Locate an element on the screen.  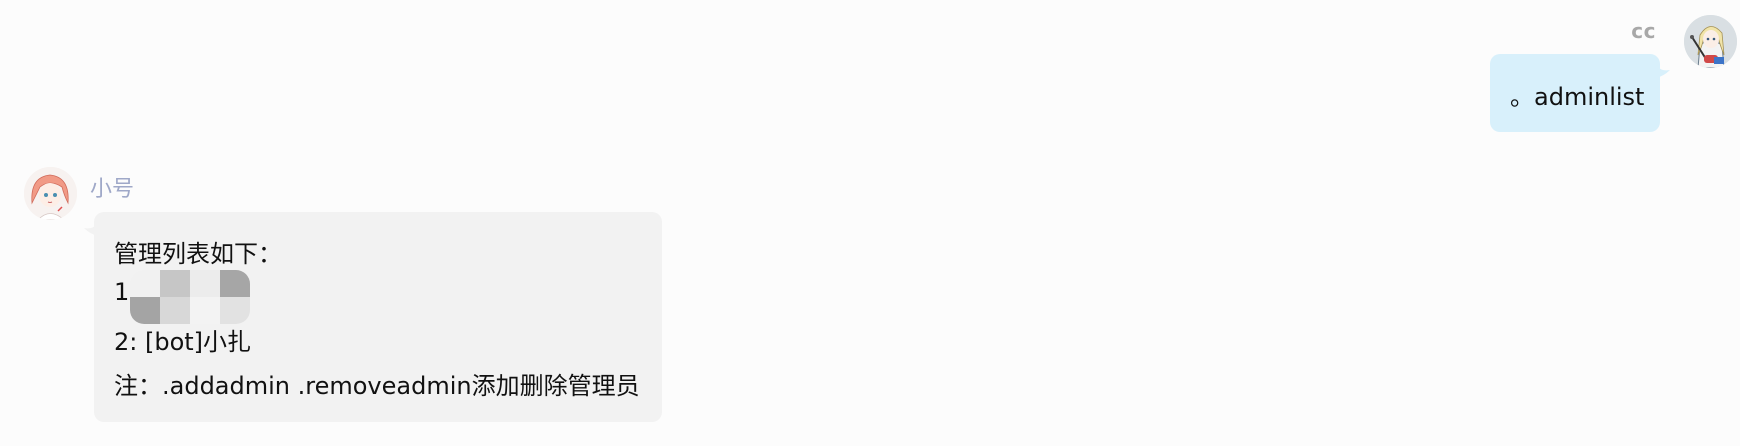
message-line-header: 管理列表如下： is located at coordinates (198, 254).